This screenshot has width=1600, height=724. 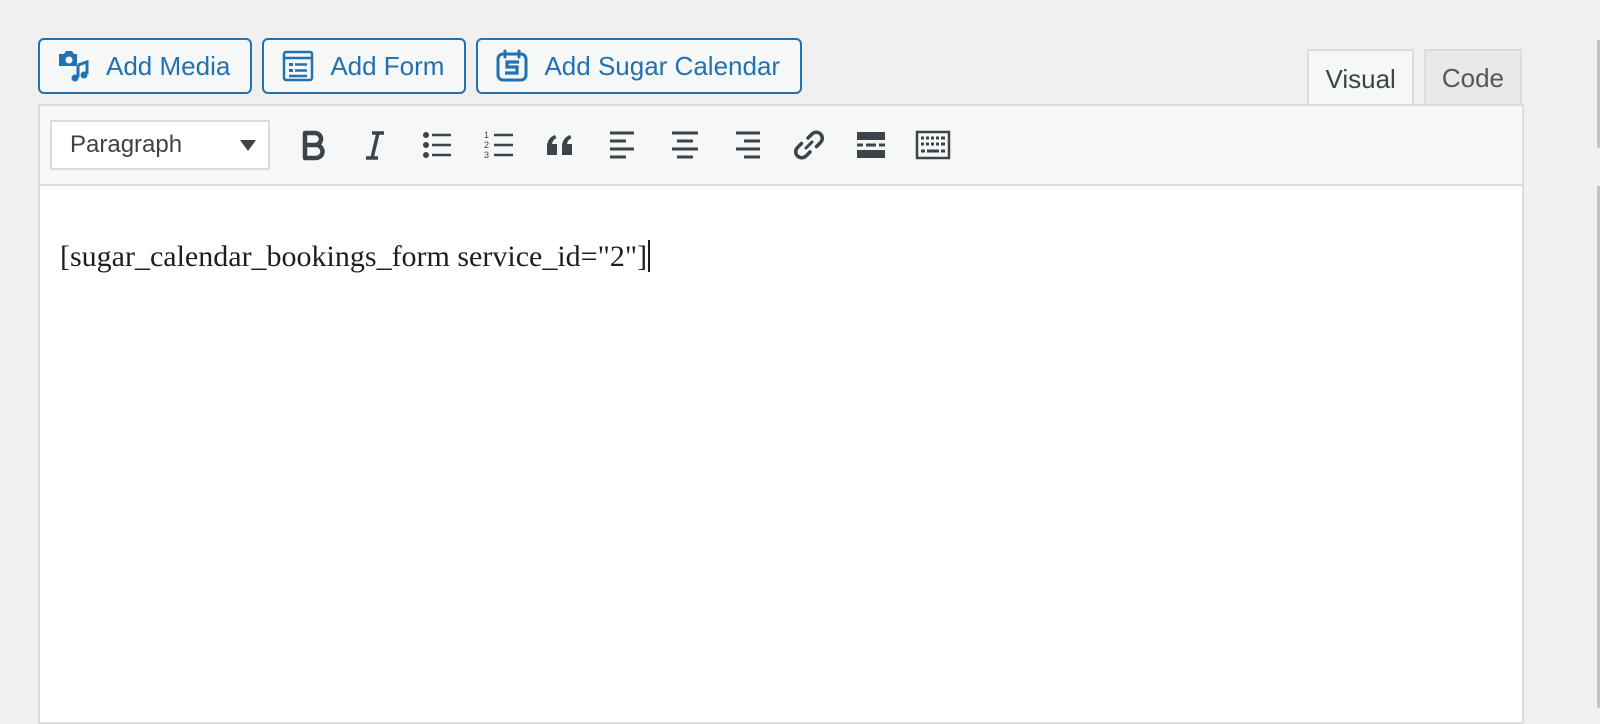 I want to click on align-right-button, so click(x=747, y=145).